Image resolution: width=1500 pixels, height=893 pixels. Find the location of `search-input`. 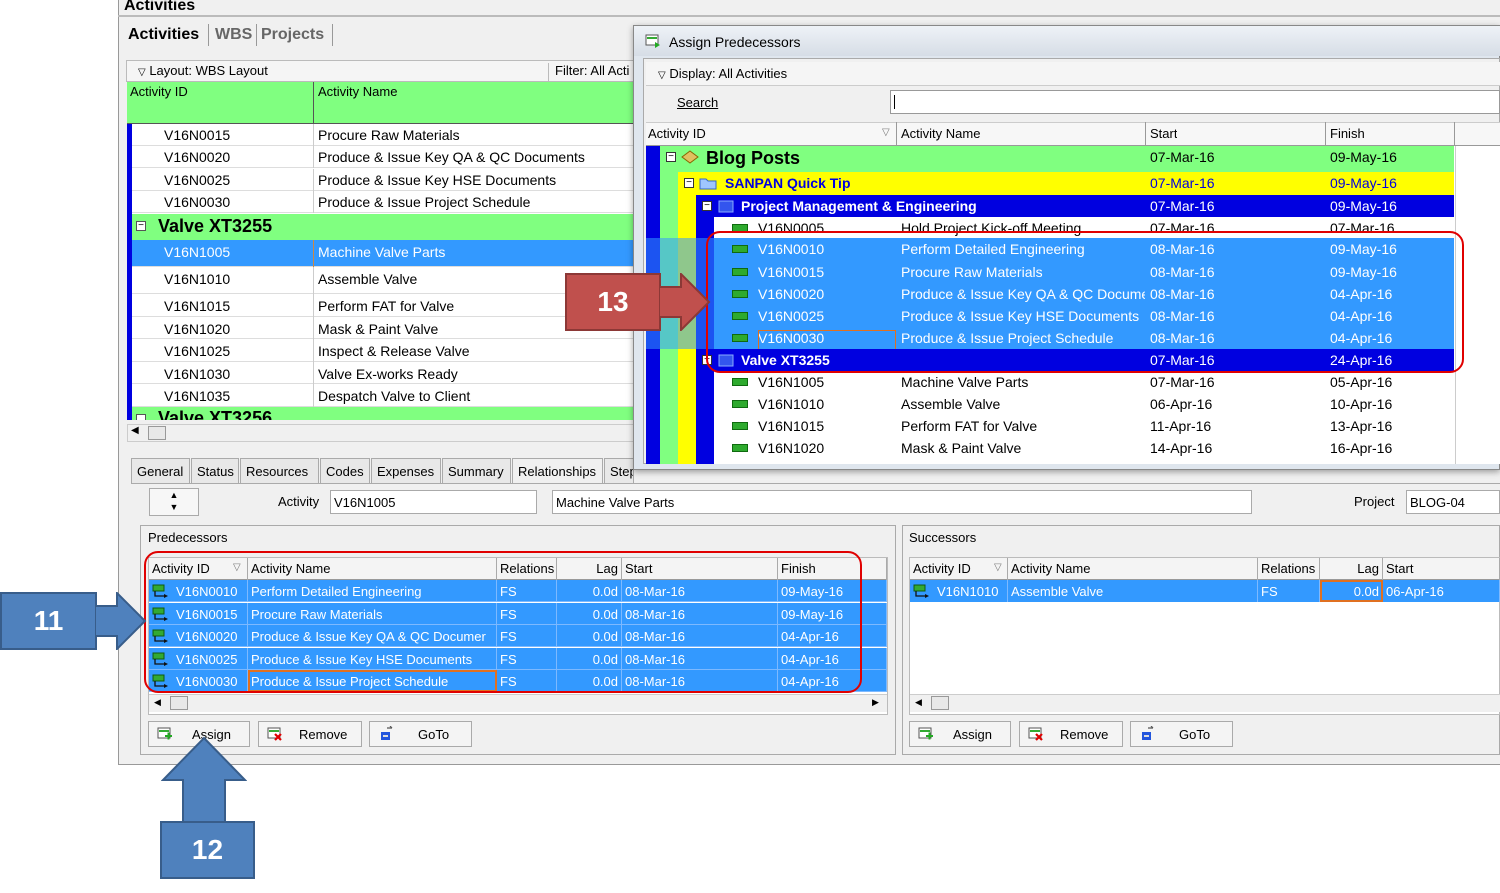

search-input is located at coordinates (1195, 102).